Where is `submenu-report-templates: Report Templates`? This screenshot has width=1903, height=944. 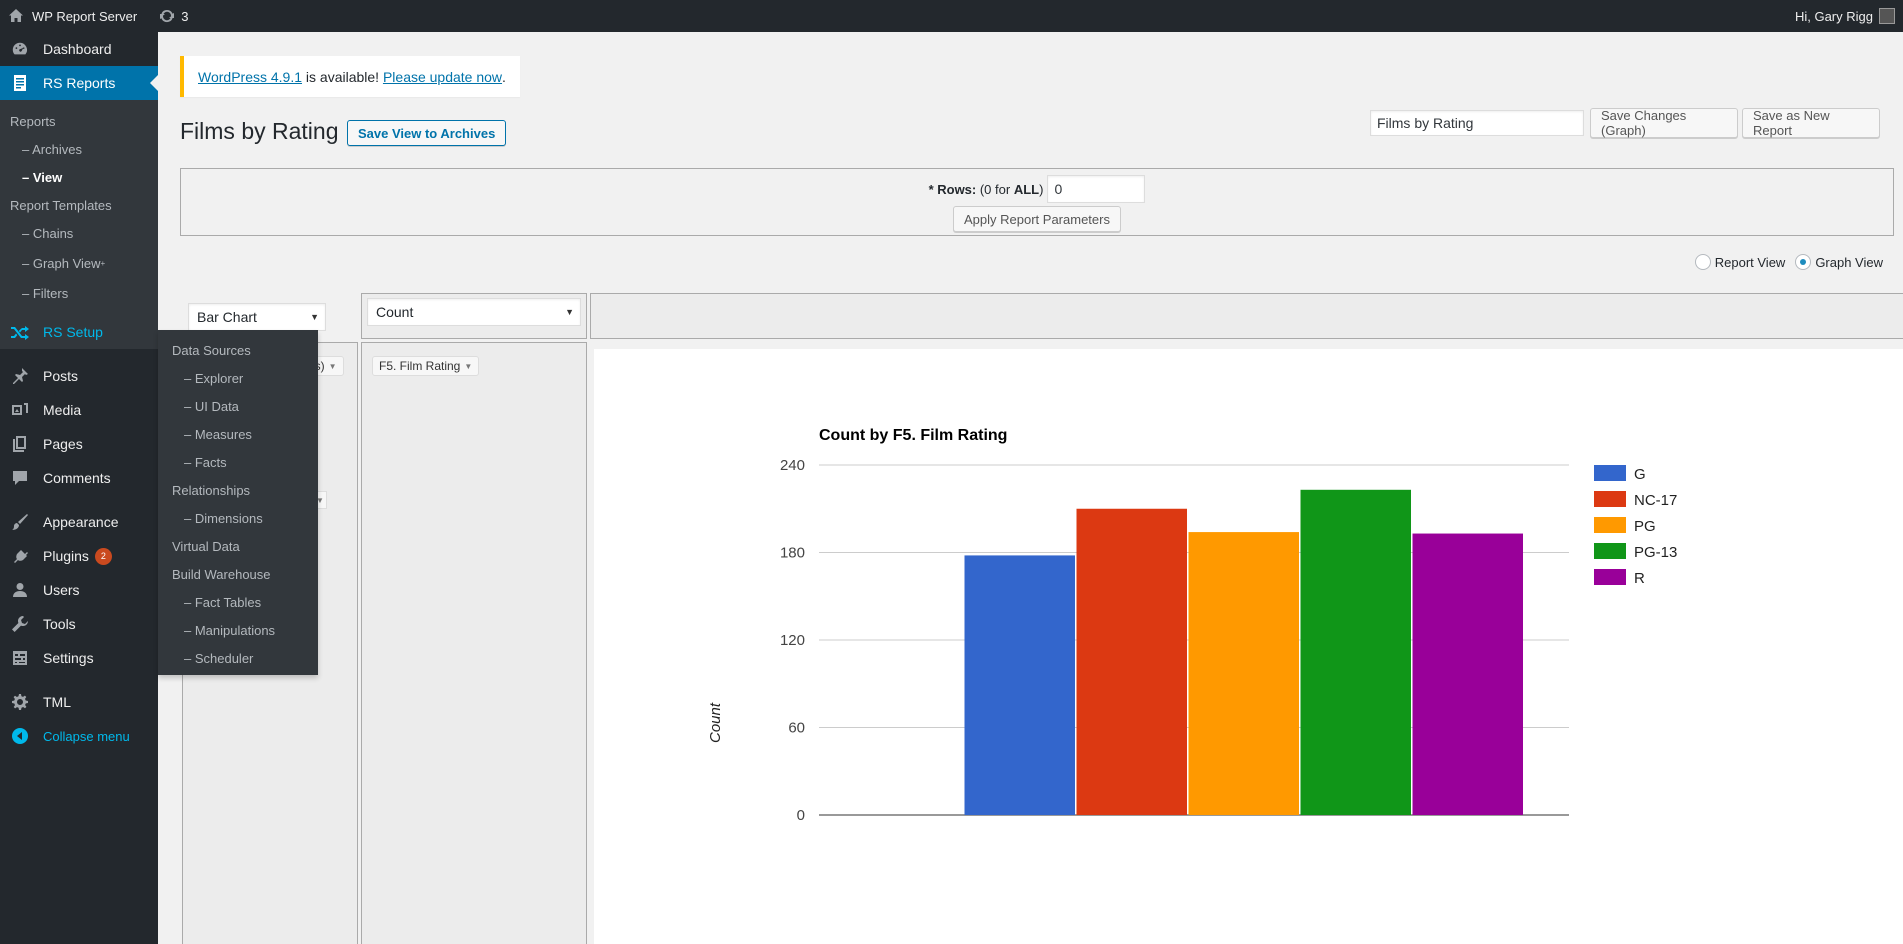
submenu-report-templates: Report Templates is located at coordinates (79, 205).